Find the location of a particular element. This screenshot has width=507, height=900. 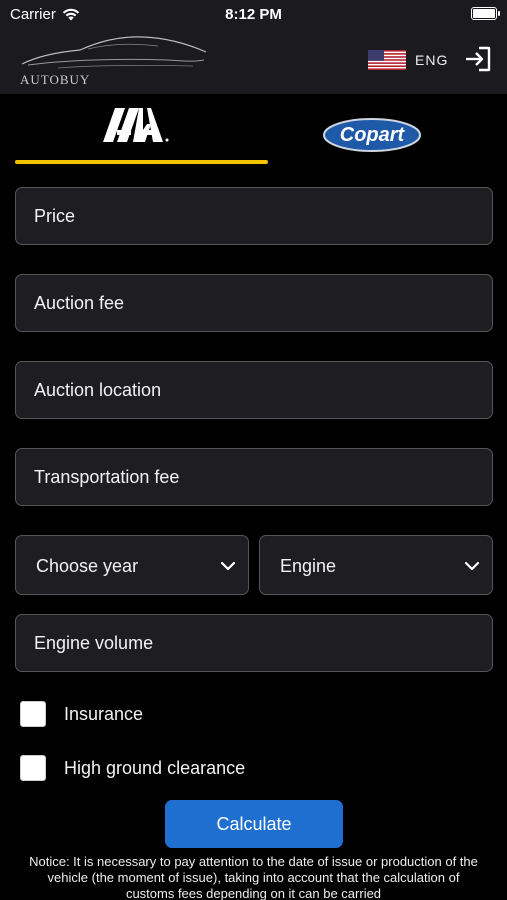

logo-text: AUTOBUY is located at coordinates (55, 79).